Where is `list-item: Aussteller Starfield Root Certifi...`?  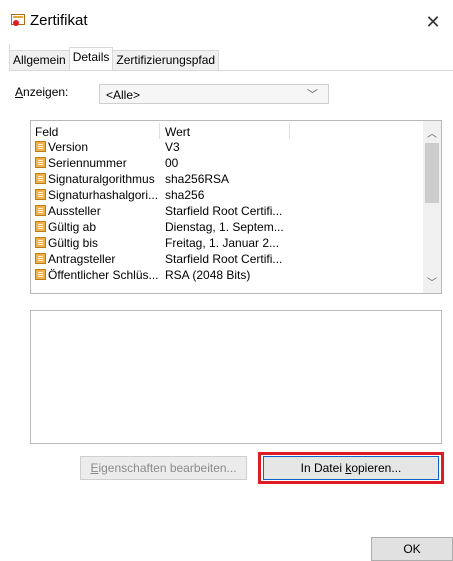 list-item: Aussteller Starfield Root Certifi... is located at coordinates (227, 211).